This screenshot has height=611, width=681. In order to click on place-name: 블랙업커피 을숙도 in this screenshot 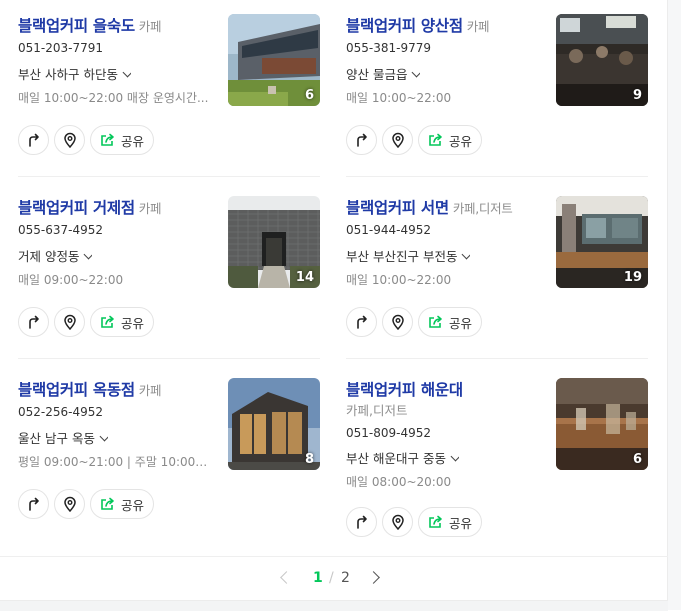, I will do `click(76, 26)`.